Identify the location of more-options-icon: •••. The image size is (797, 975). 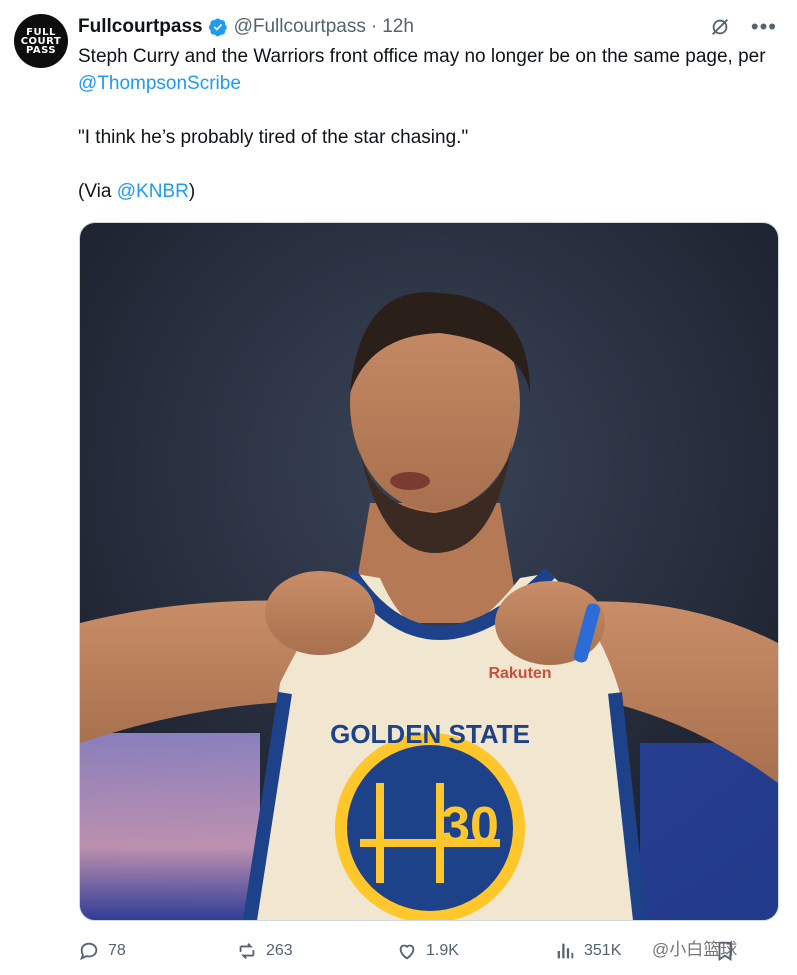
(764, 27).